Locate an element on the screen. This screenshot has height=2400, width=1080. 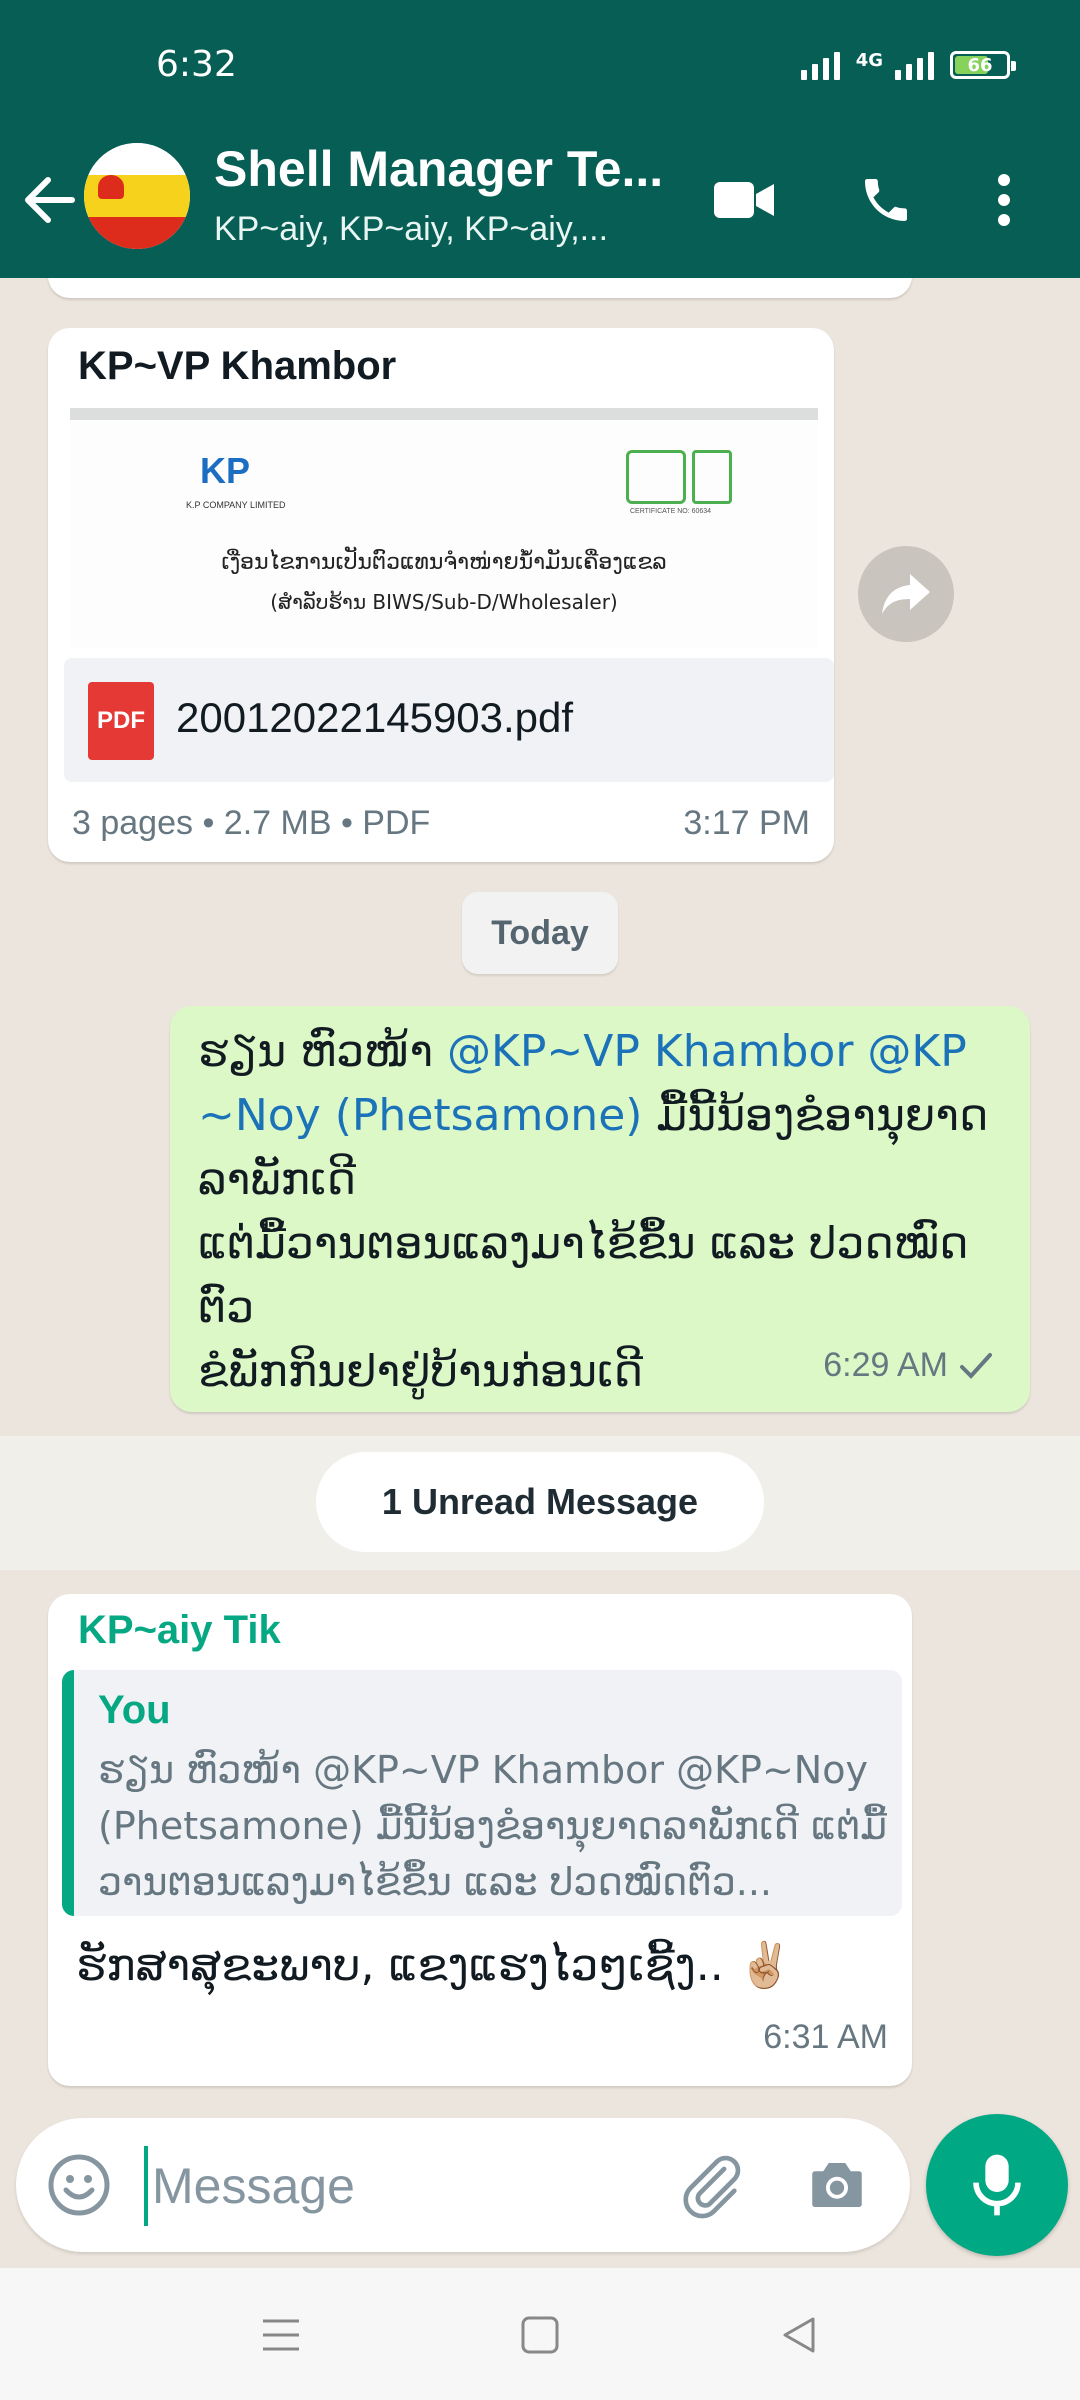
message-status: 6:29 AM is located at coordinates (908, 1365).